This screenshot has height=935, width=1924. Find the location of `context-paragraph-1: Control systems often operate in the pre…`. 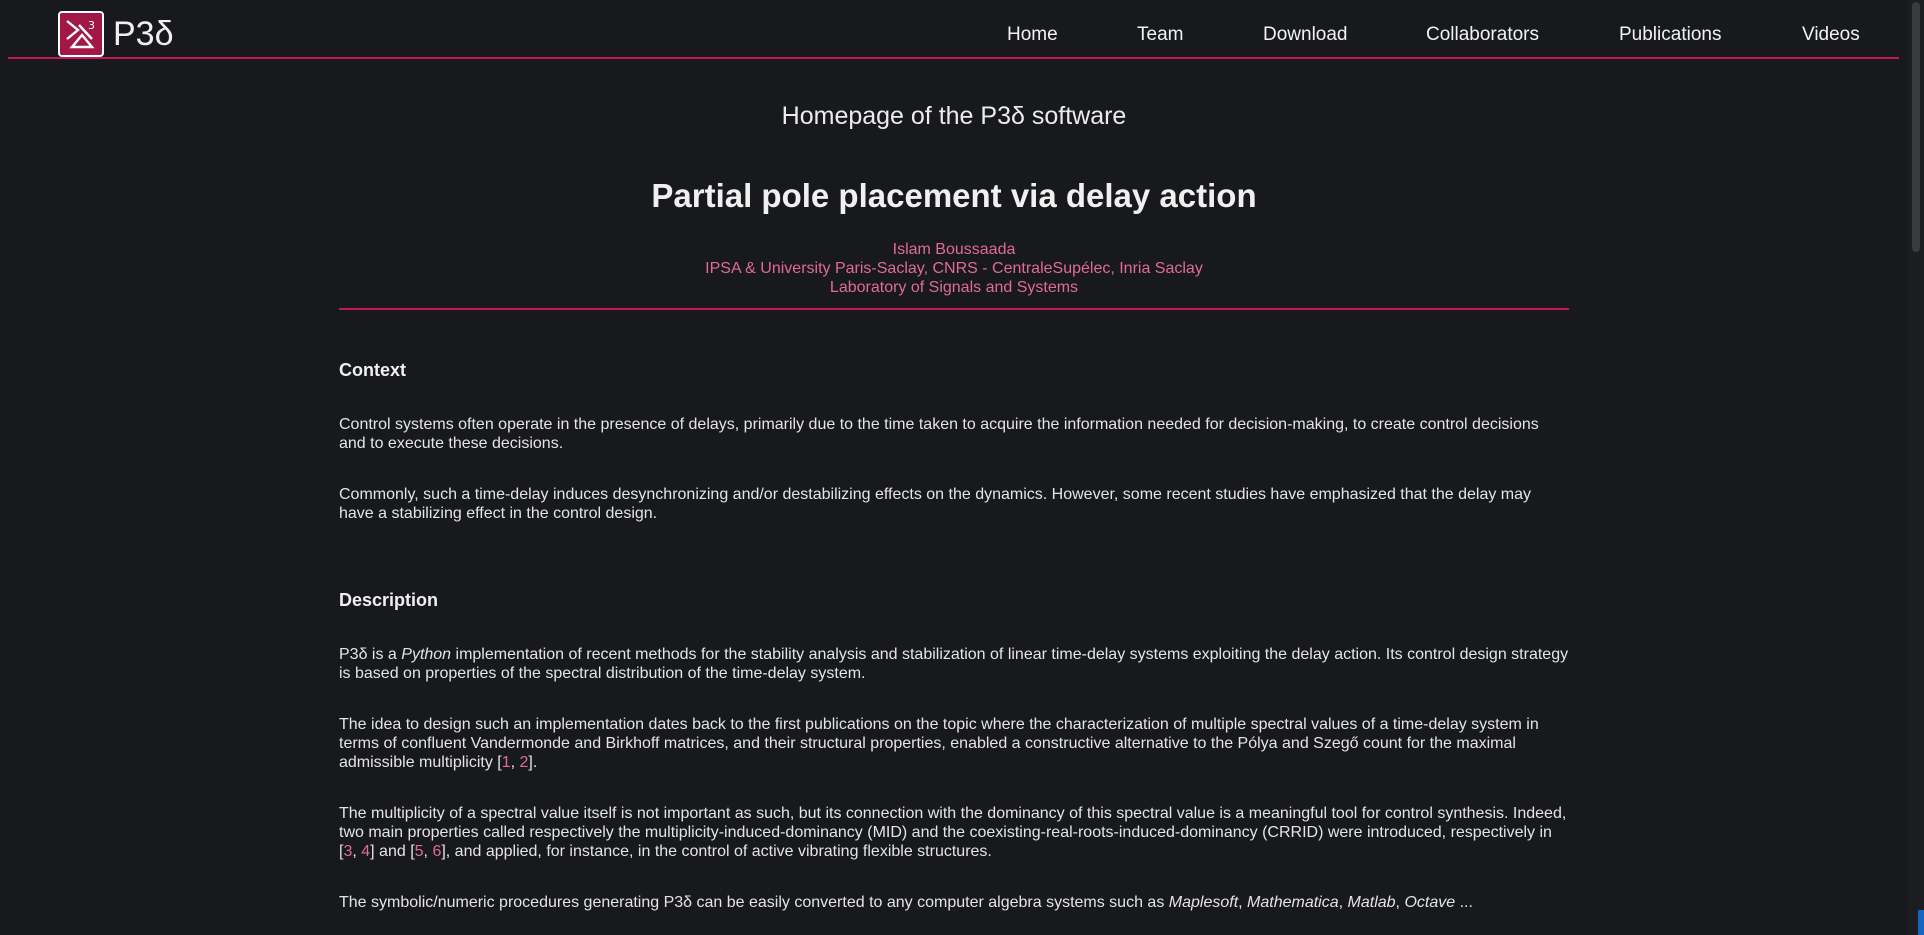

context-paragraph-1: Control systems often operate in the pre… is located at coordinates (939, 434).